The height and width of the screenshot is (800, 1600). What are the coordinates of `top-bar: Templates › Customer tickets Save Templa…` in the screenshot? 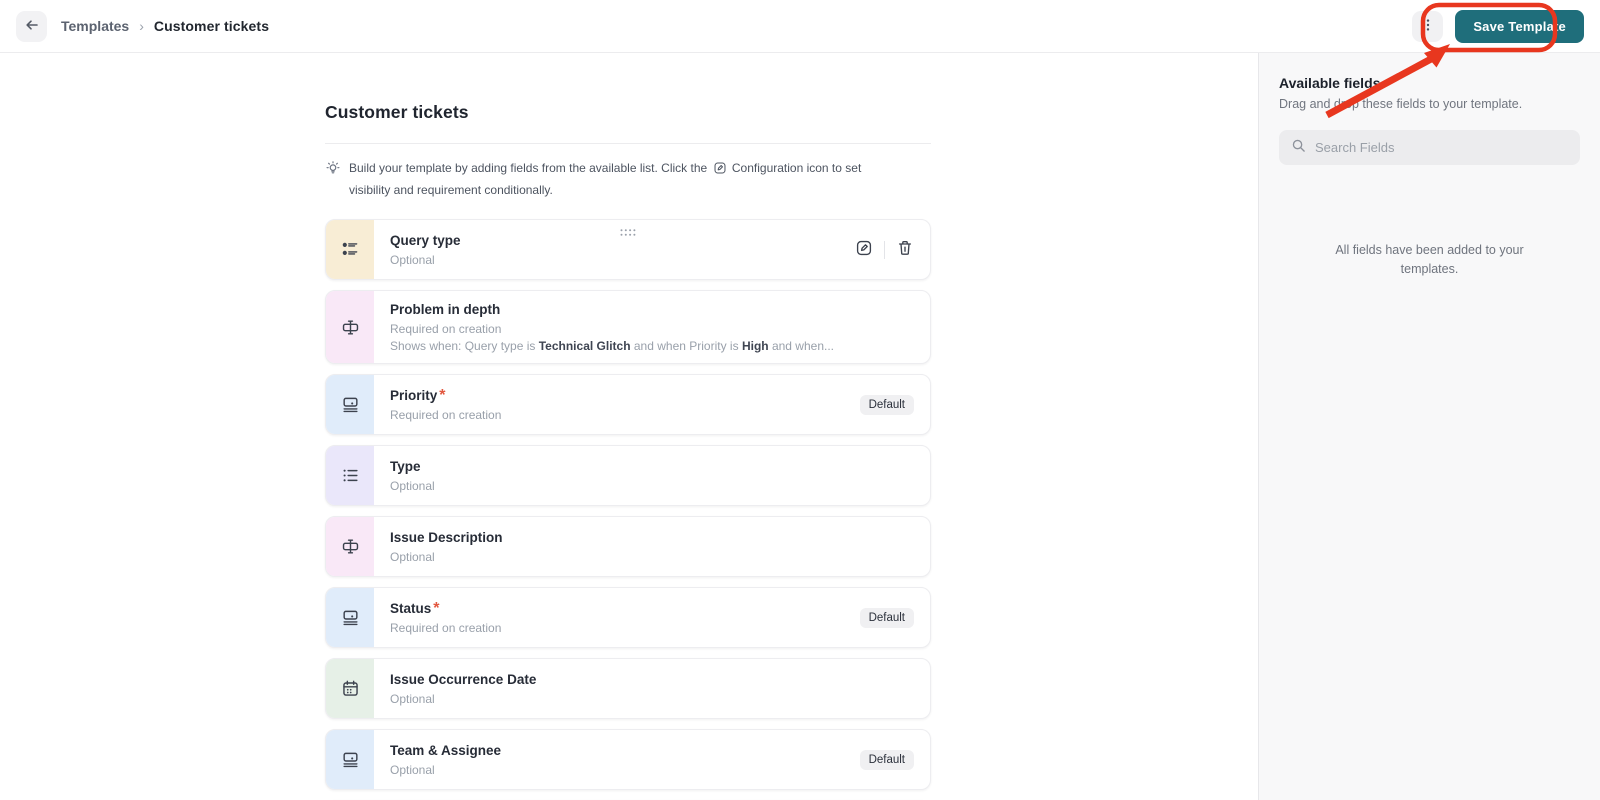 It's located at (800, 26).